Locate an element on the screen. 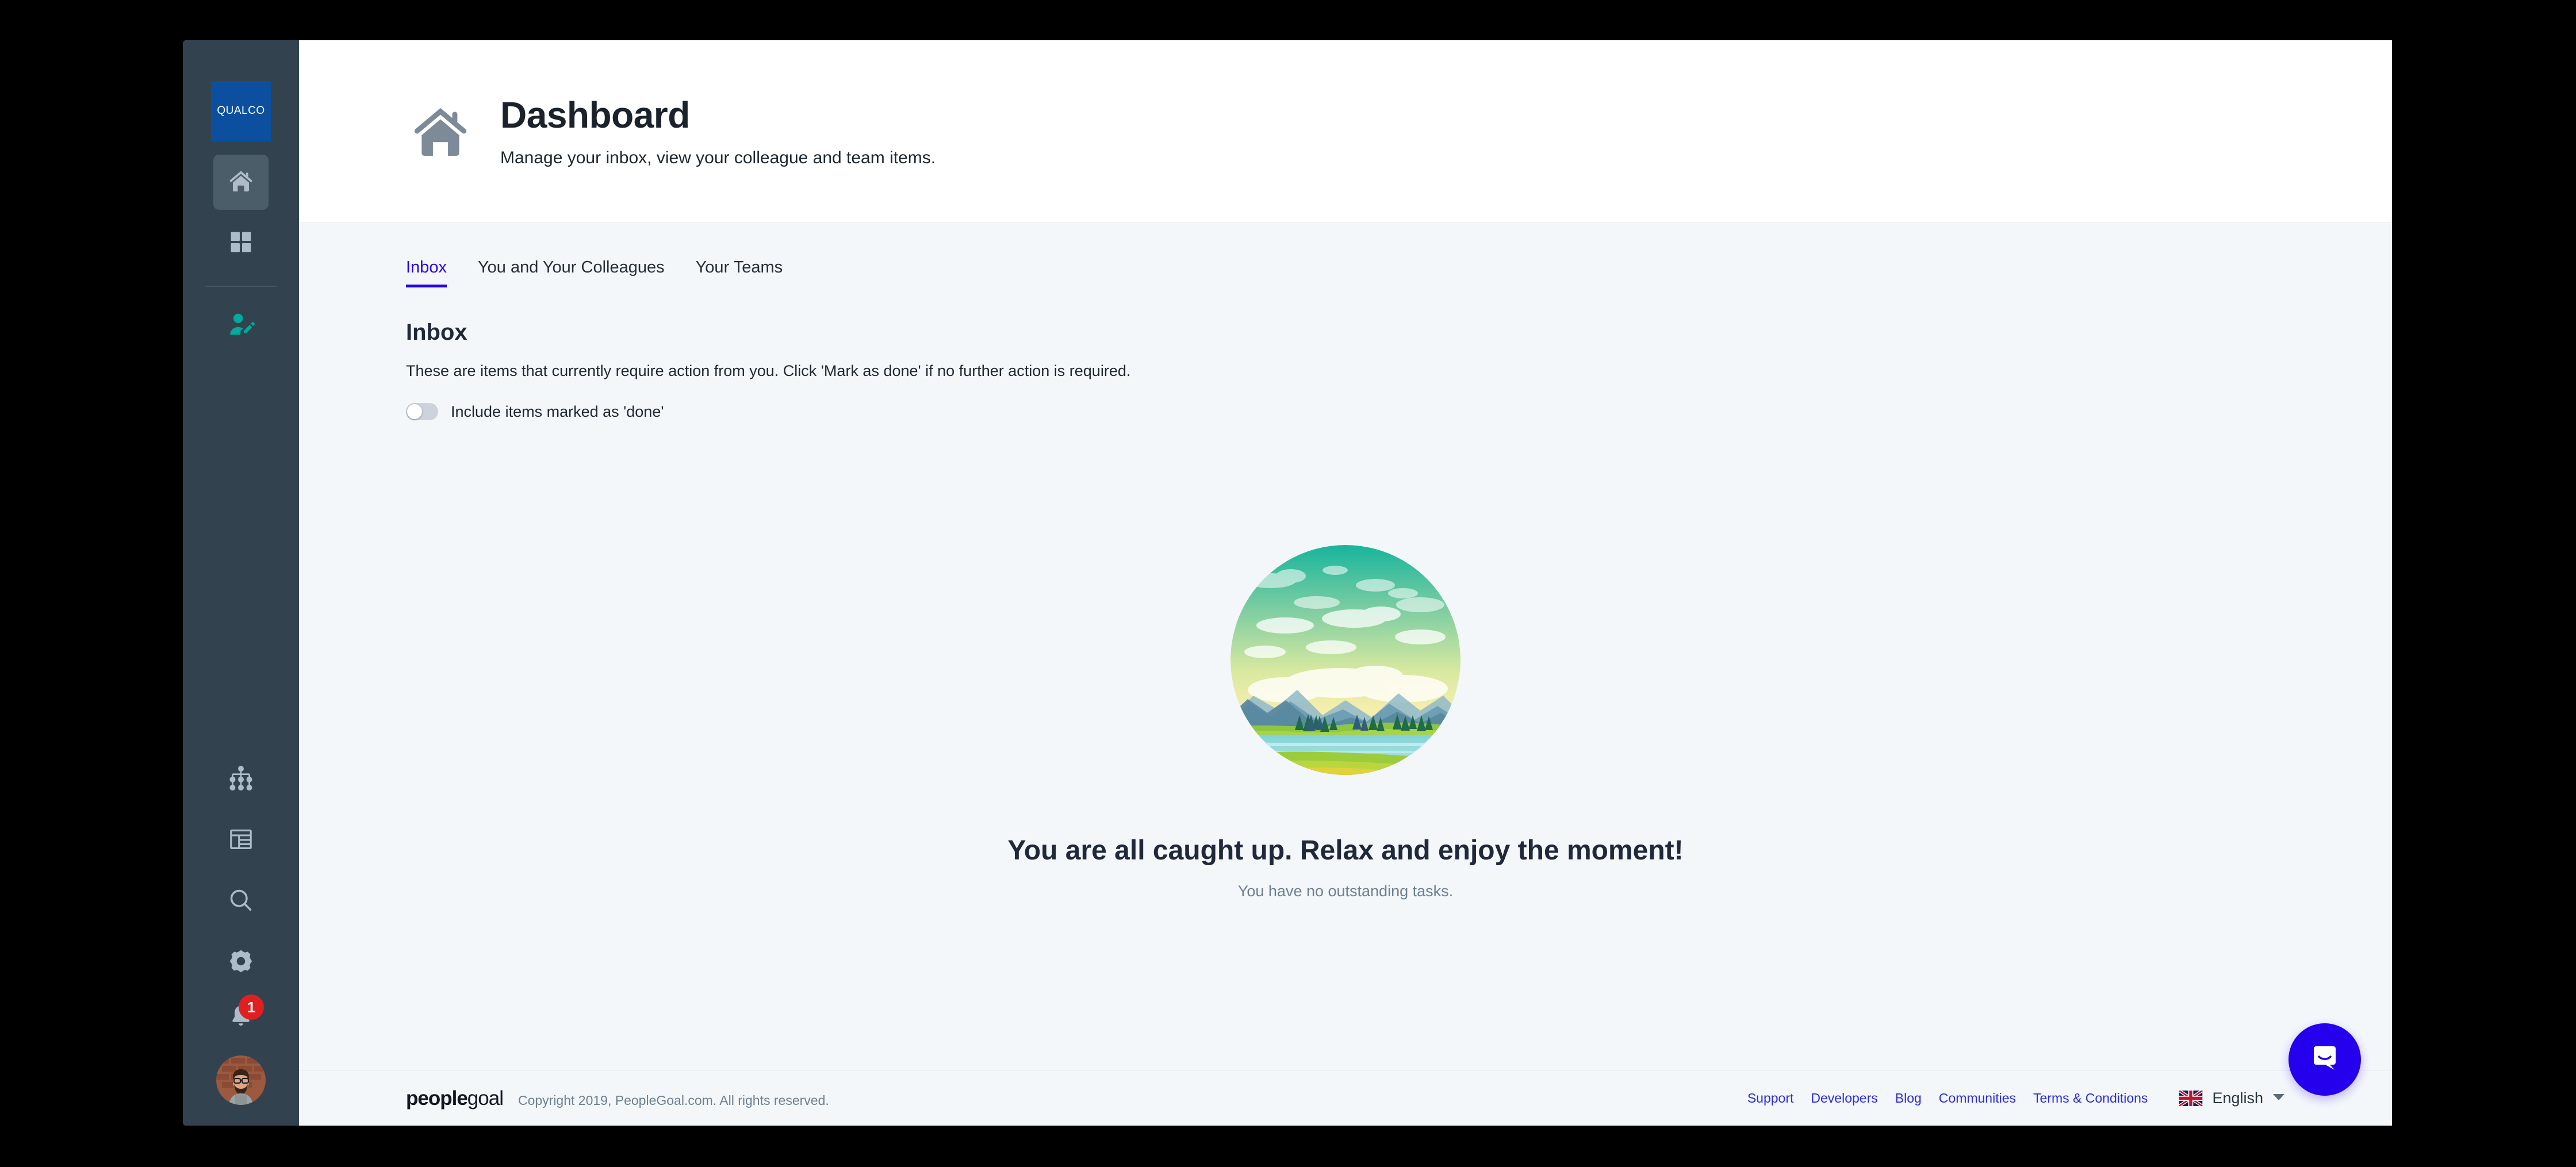 The height and width of the screenshot is (1167, 2576). sidebar: QUALCO 1 is located at coordinates (241, 583).